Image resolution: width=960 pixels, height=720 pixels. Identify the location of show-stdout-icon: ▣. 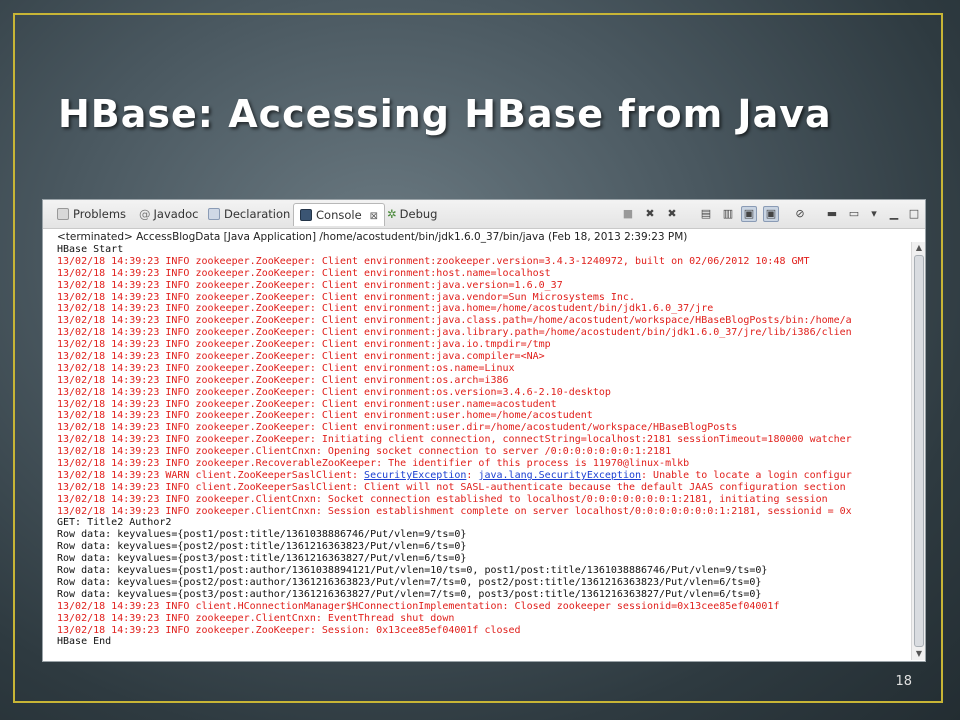
(749, 214).